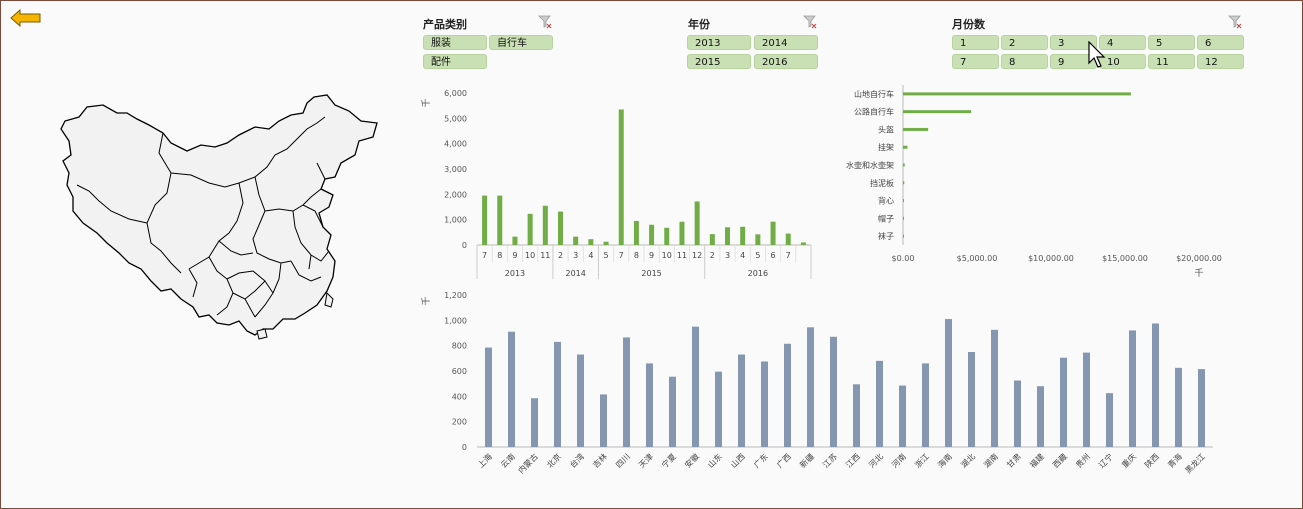 Image resolution: width=1303 pixels, height=509 pixels. What do you see at coordinates (977, 258) in the screenshot?
I see `x-tick-label: $5,000.00` at bounding box center [977, 258].